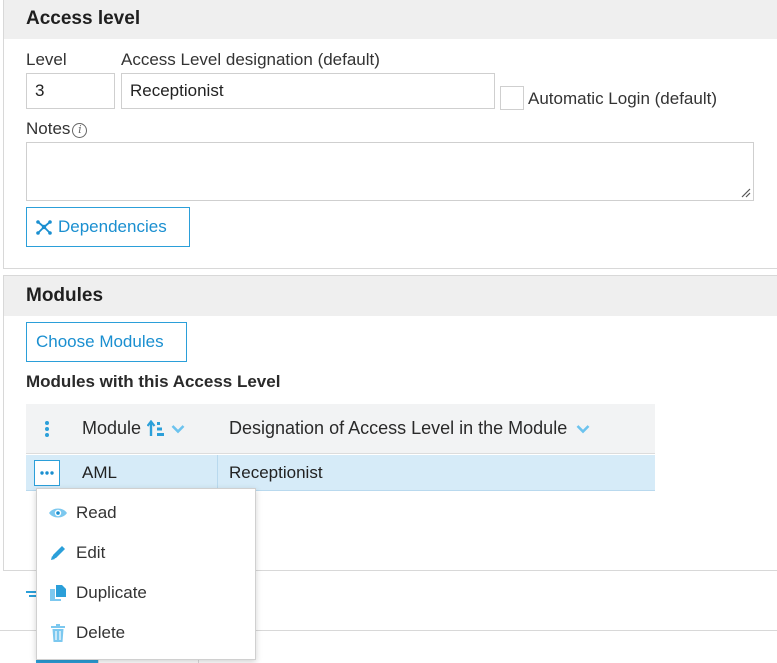 The height and width of the screenshot is (663, 777). I want to click on cell-module: AML, so click(99, 472).